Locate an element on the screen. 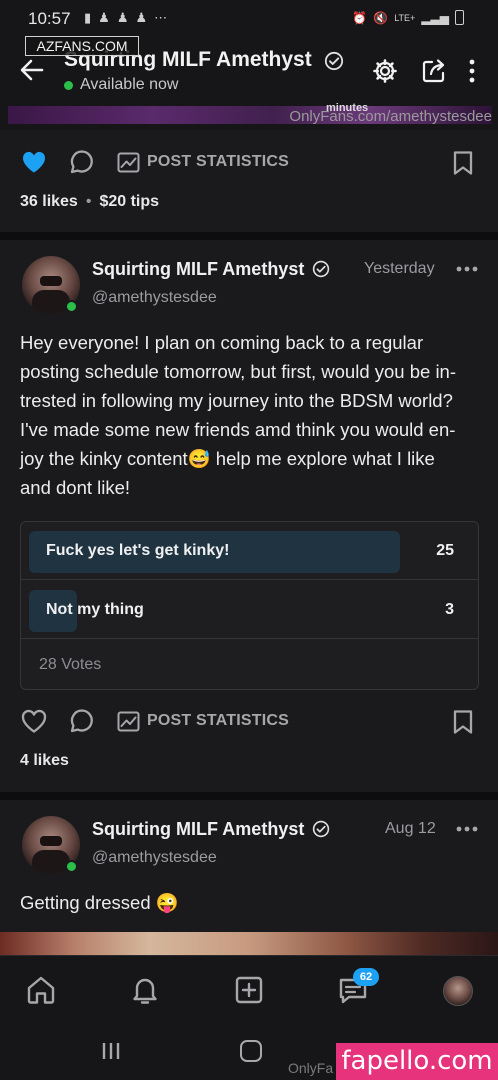  post-date: Aug 12 is located at coordinates (410, 828).